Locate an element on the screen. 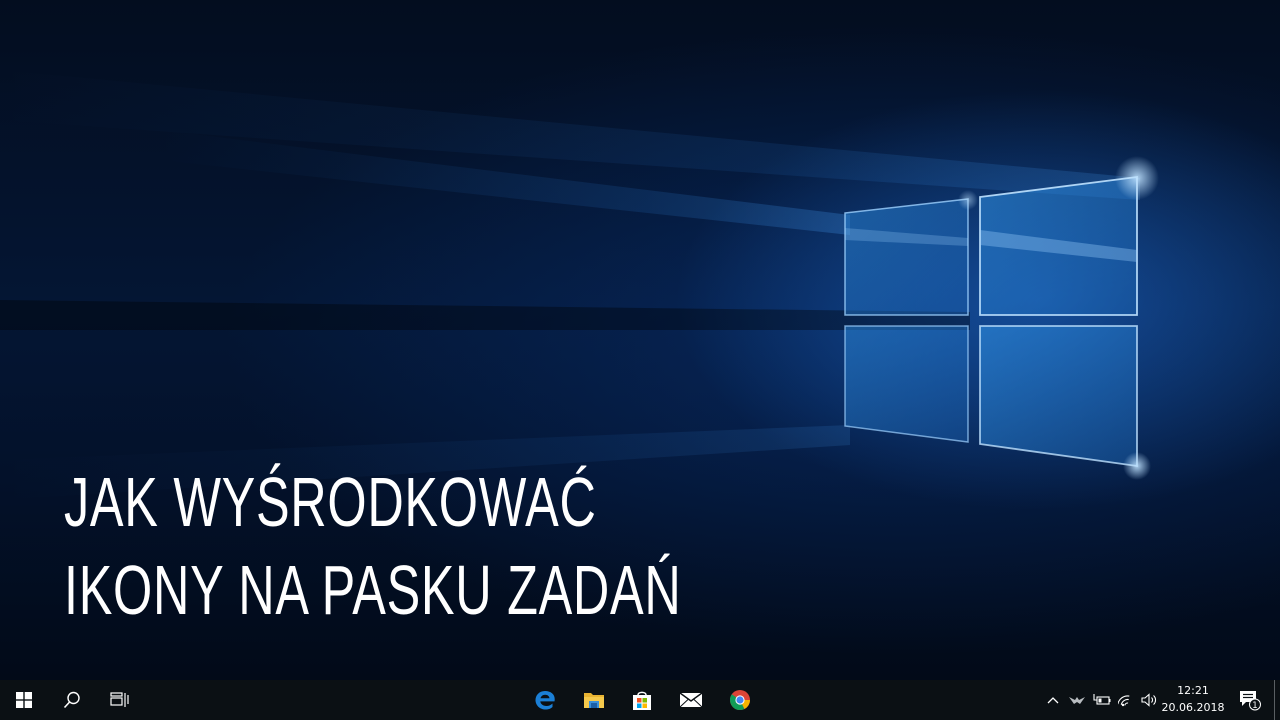  chevron-up-icon is located at coordinates (1053, 700).